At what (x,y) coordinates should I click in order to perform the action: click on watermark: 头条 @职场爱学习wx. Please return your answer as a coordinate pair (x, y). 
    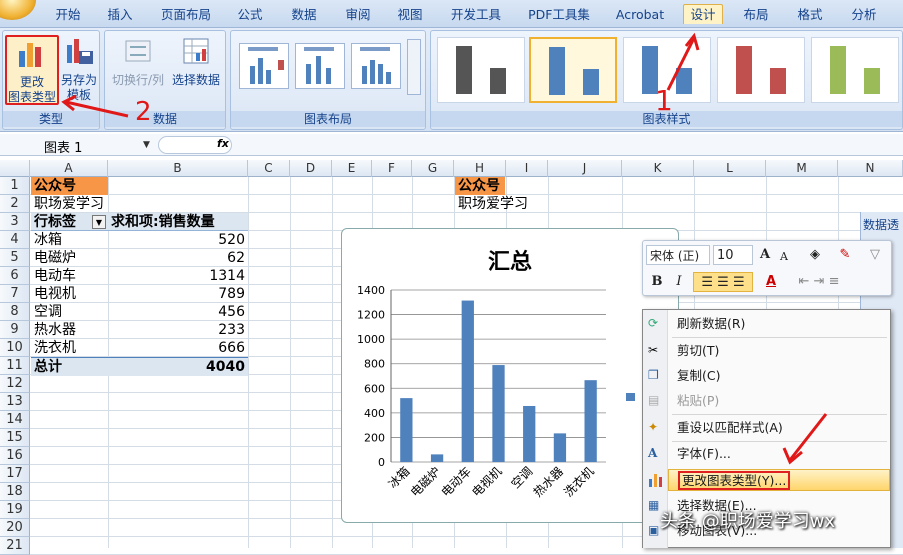
    Looking at the image, I should click on (748, 521).